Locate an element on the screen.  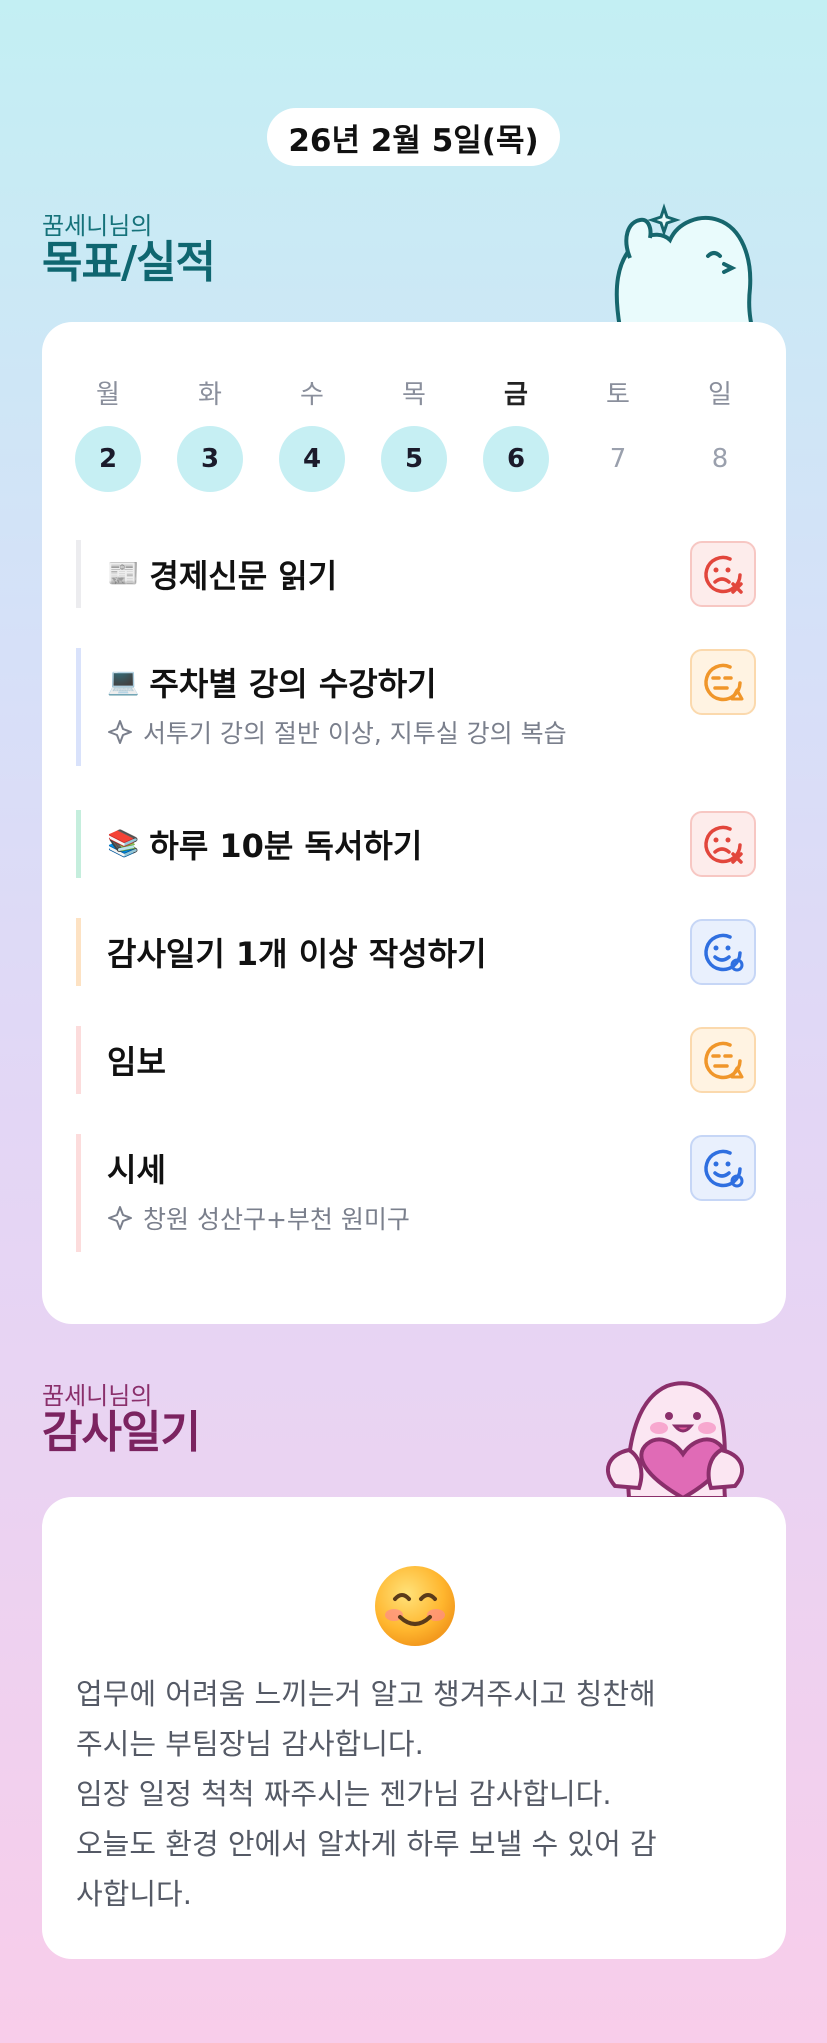
smiling-face-icon is located at coordinates (415, 1606).